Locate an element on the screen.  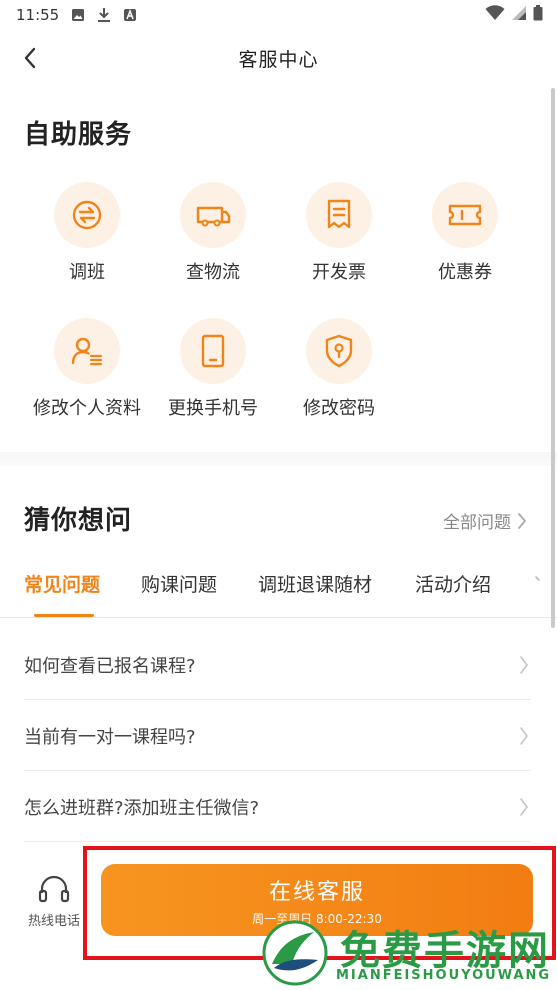
service-label: 开发票 is located at coordinates (339, 272).